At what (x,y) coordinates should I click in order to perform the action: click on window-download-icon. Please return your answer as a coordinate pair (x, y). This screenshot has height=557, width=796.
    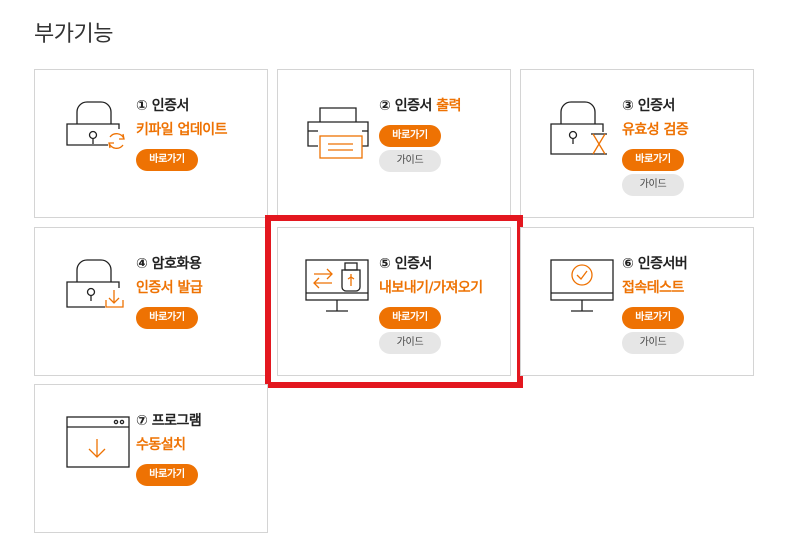
    Looking at the image, I should click on (98, 443).